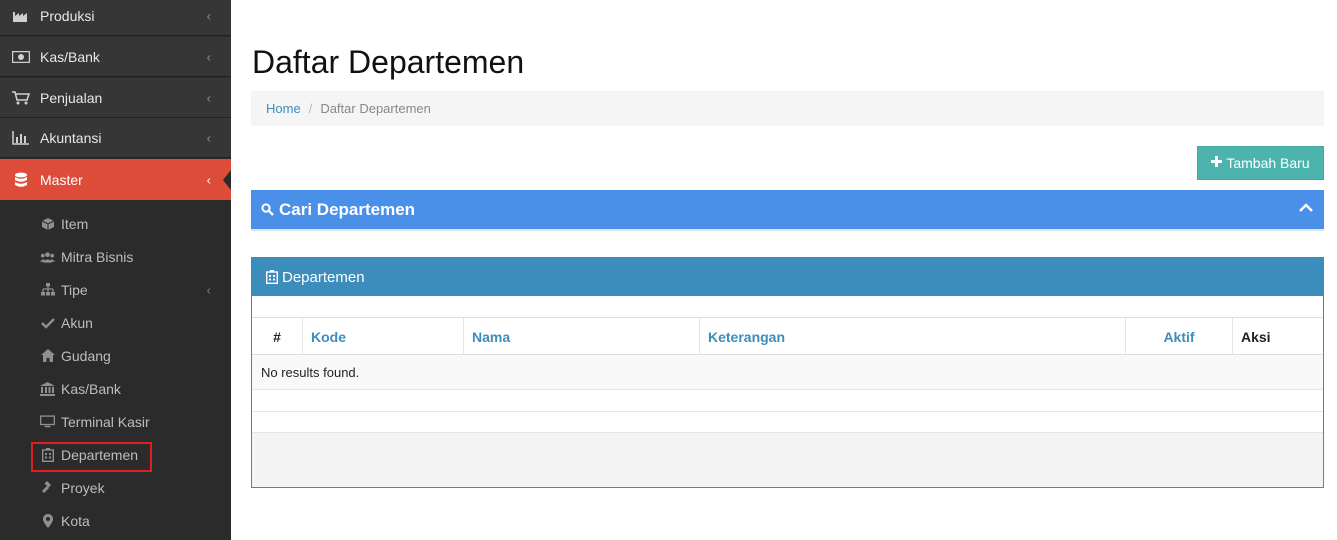 The width and height of the screenshot is (1337, 540). What do you see at coordinates (91, 457) in the screenshot?
I see `selection-highlight` at bounding box center [91, 457].